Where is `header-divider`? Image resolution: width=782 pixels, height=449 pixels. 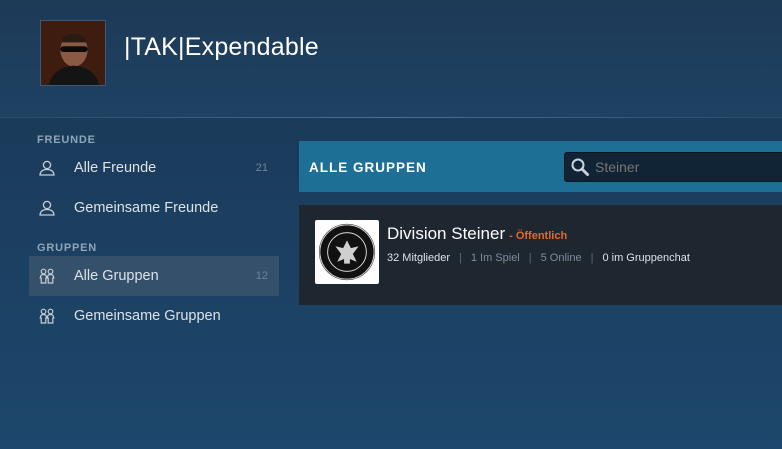
header-divider is located at coordinates (391, 117).